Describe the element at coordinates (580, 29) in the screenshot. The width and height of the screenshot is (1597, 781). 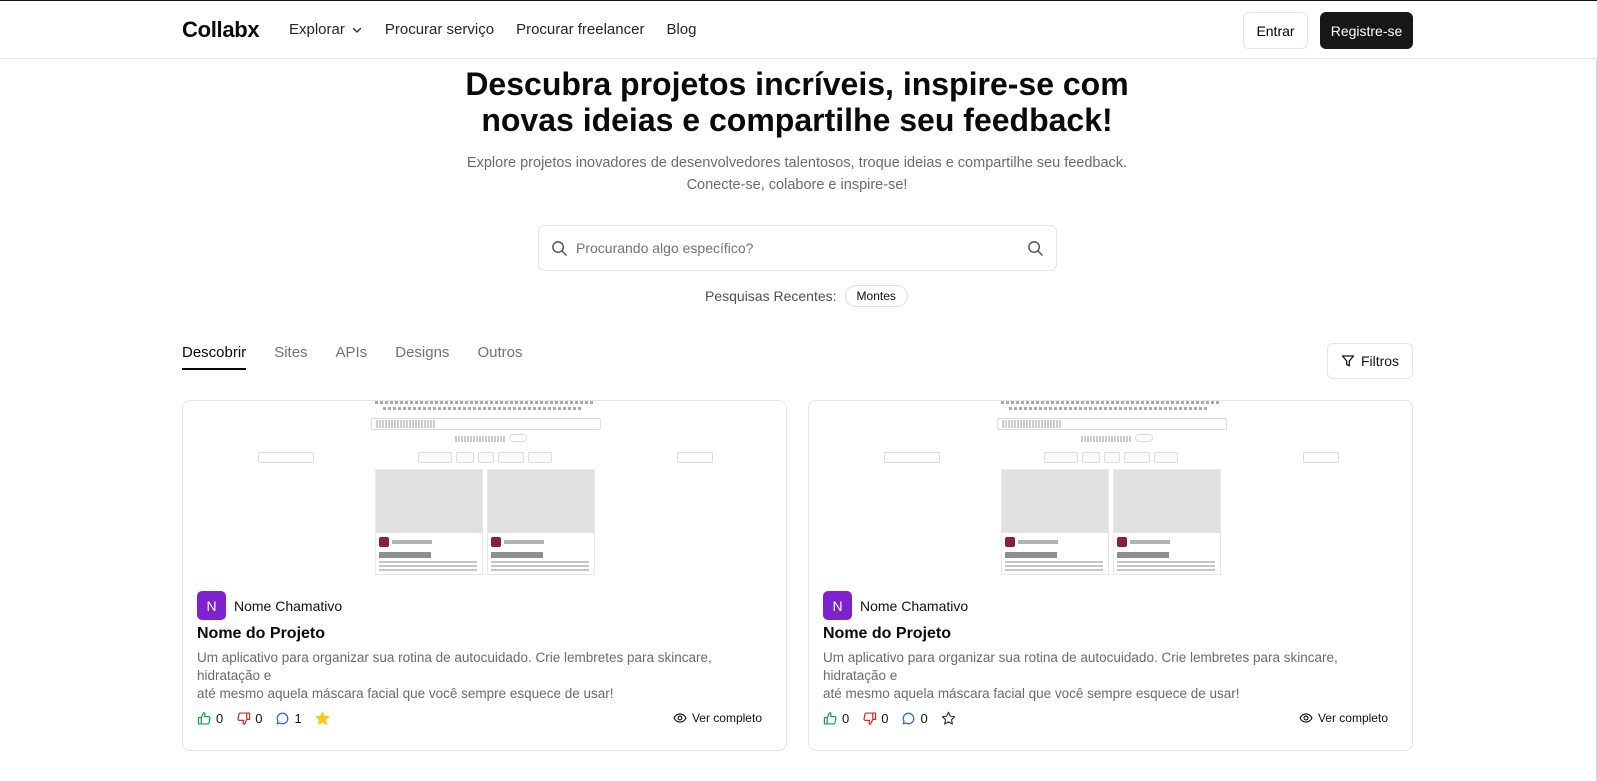
I see `nav-procurar-freelancer: Procurar freelancer` at that location.